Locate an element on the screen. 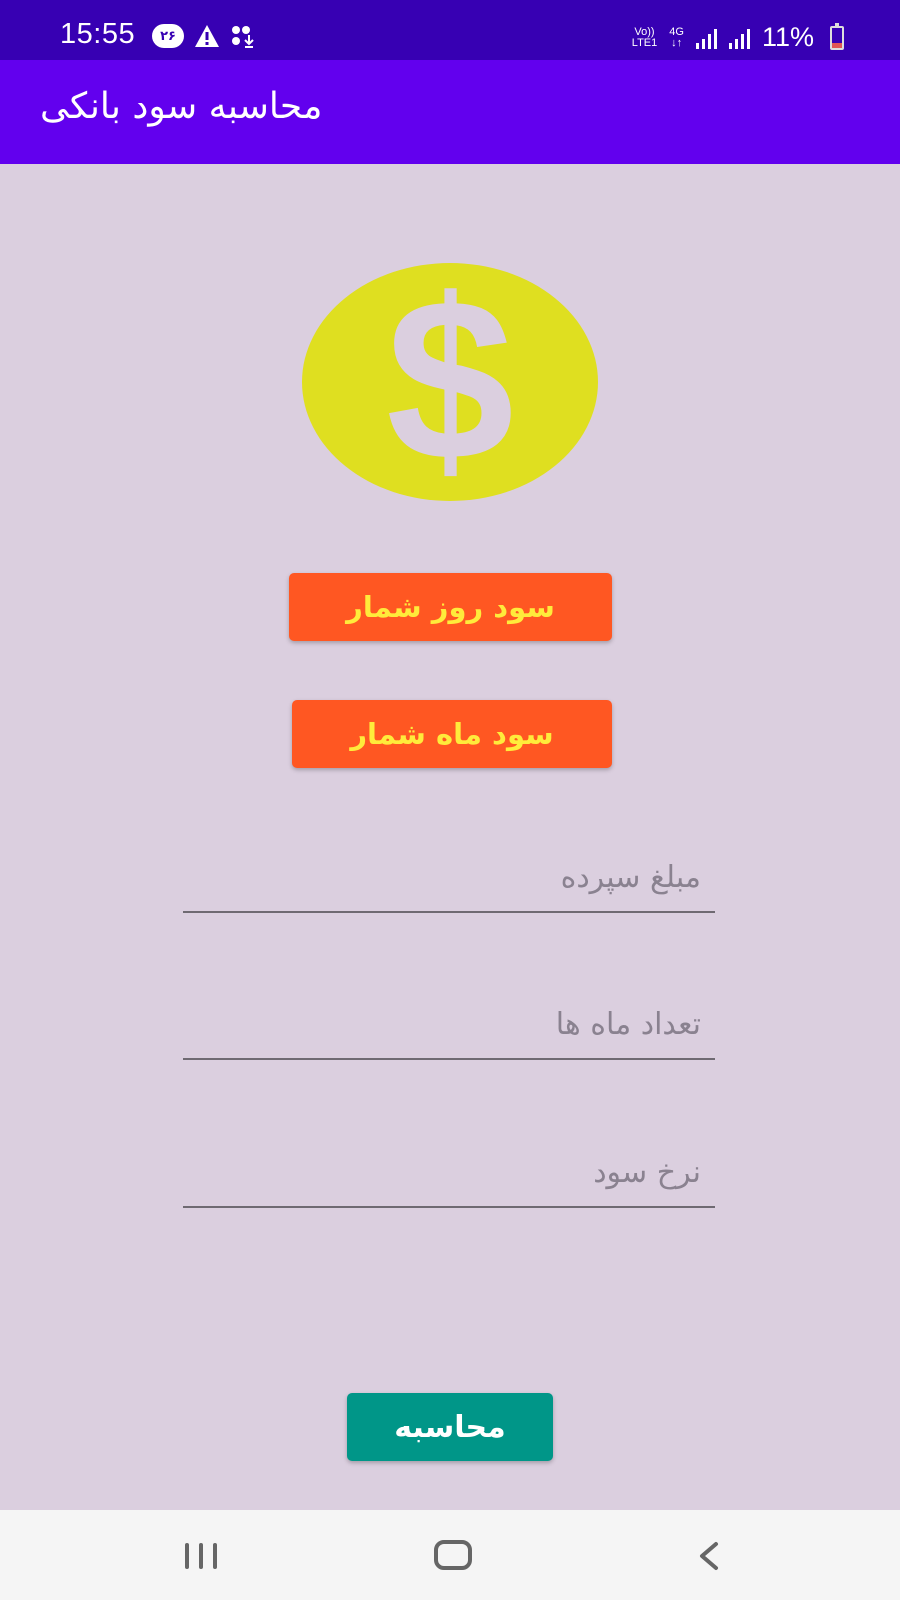 This screenshot has width=900, height=1600. months-count-input is located at coordinates (449, 1024).